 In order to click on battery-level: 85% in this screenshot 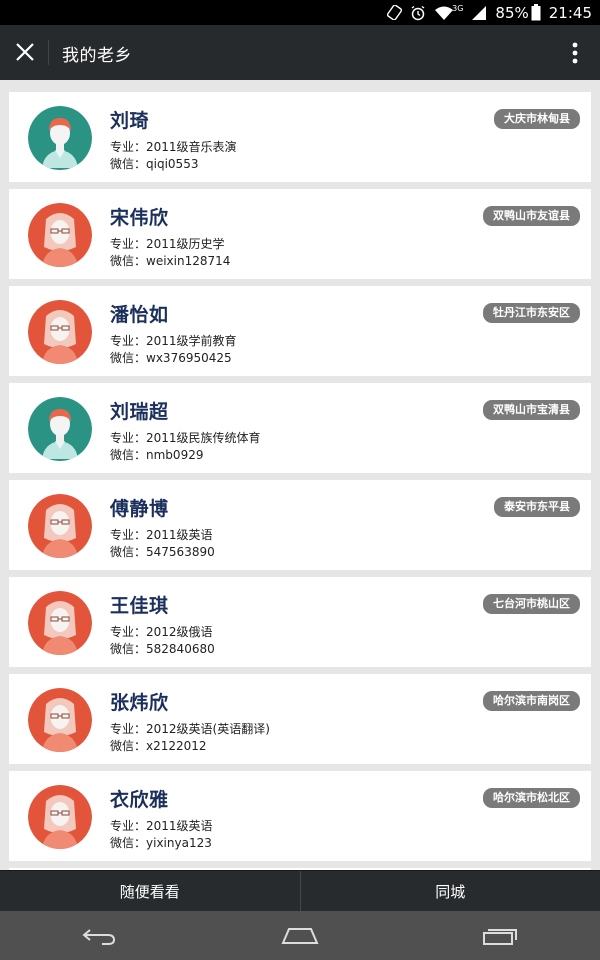, I will do `click(512, 12)`.